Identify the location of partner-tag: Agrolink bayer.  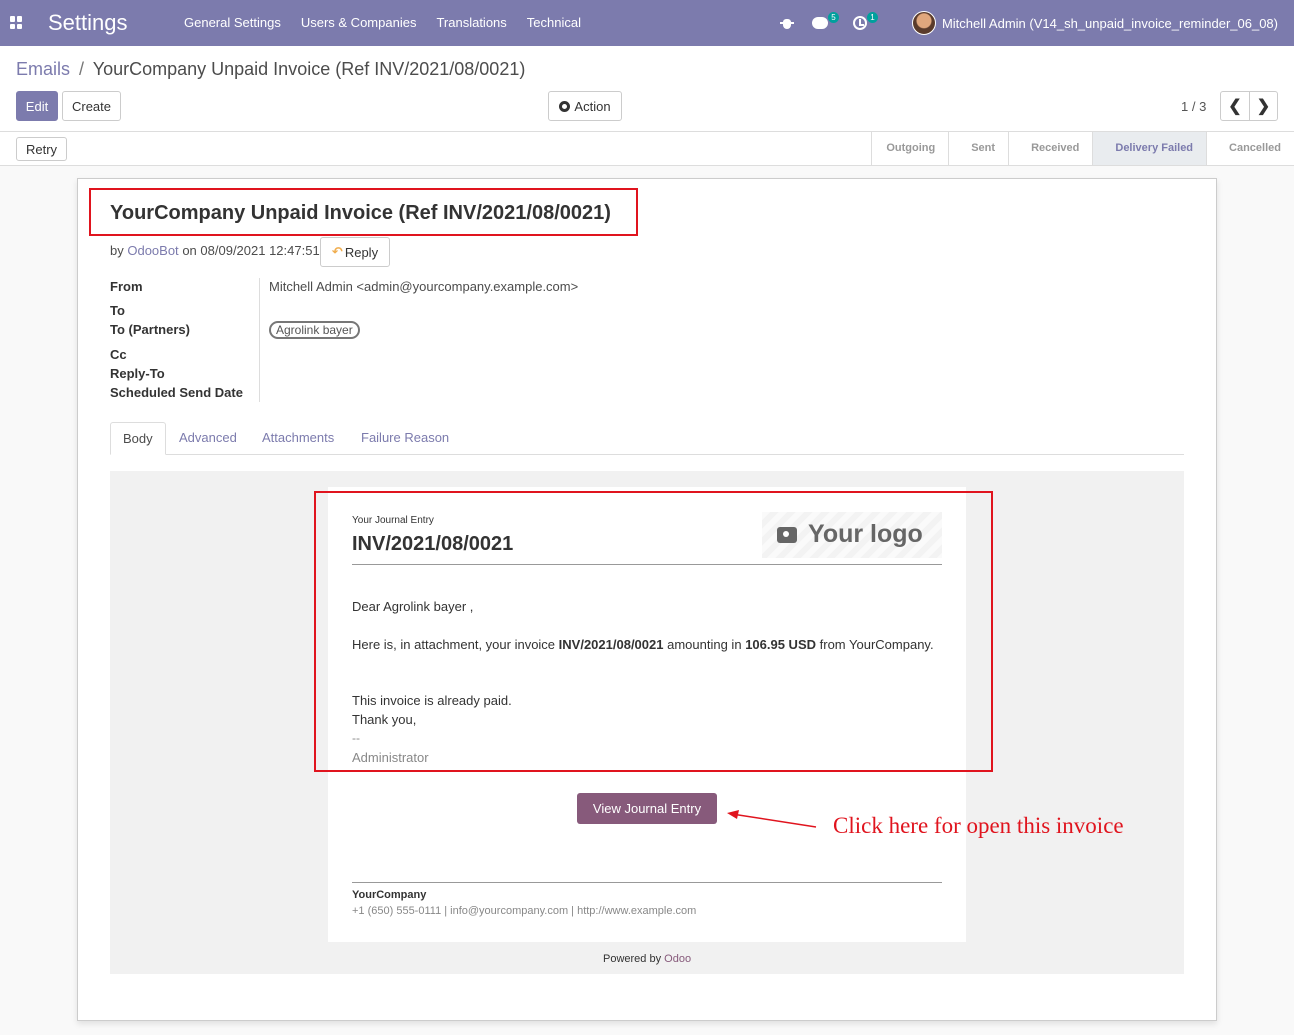
(314, 330).